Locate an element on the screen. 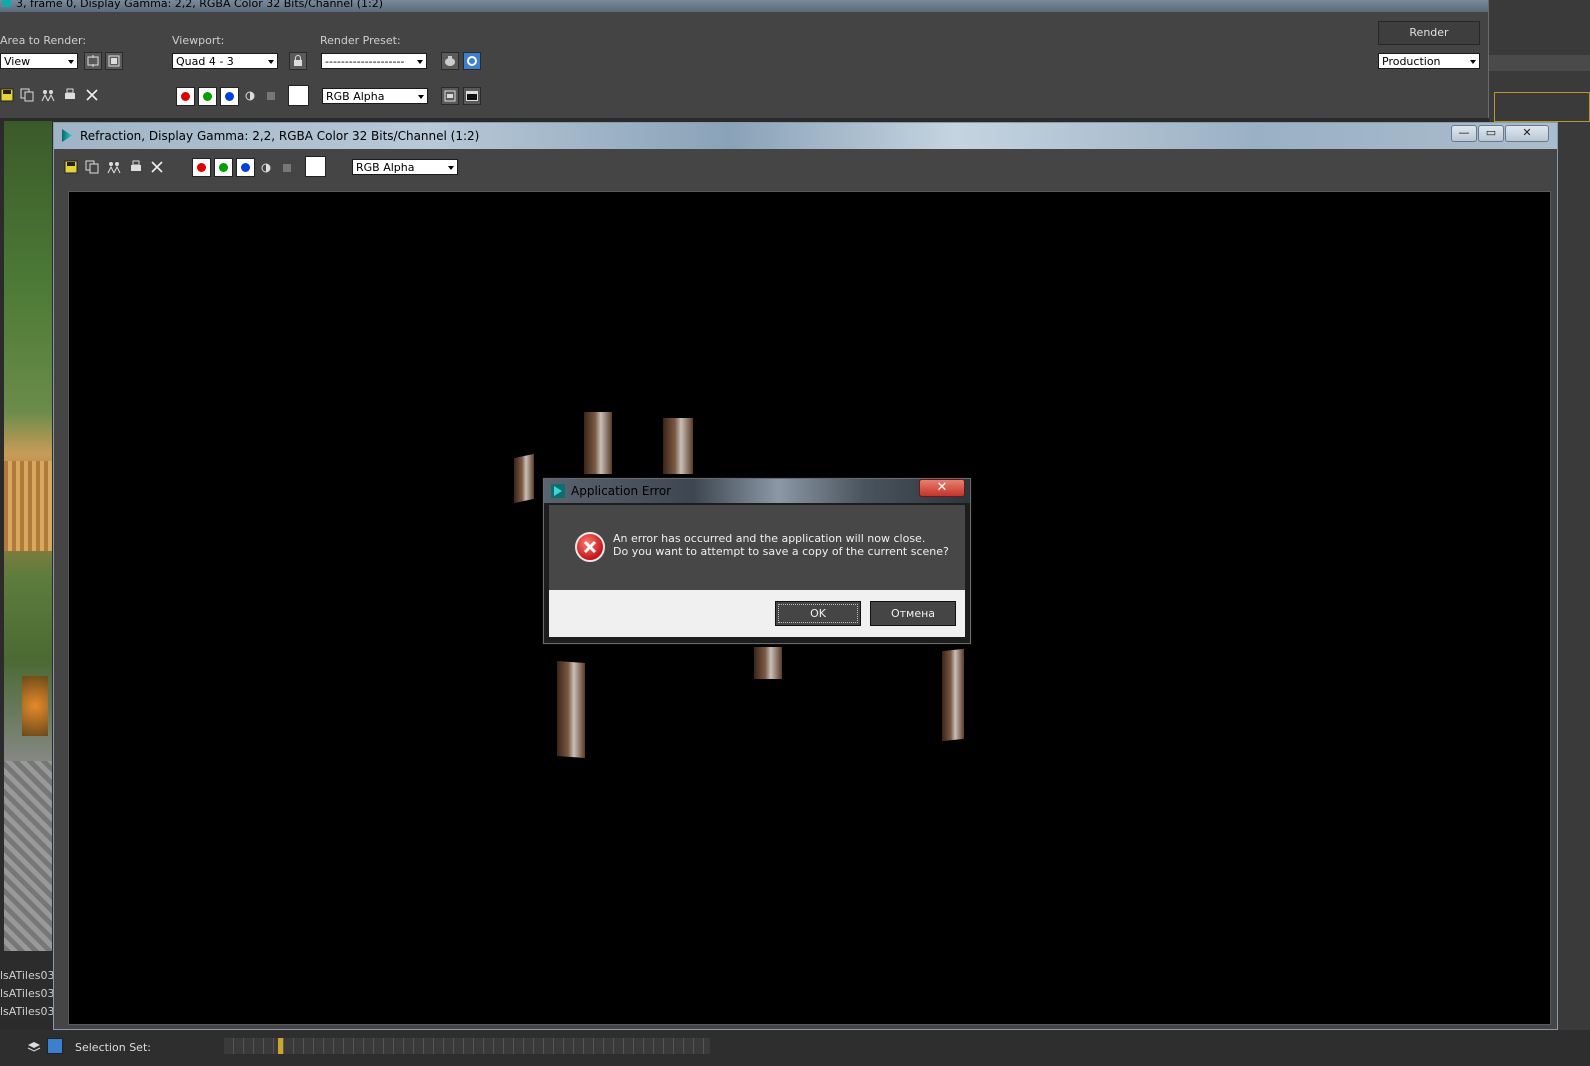  overlay-icon is located at coordinates (450, 96).